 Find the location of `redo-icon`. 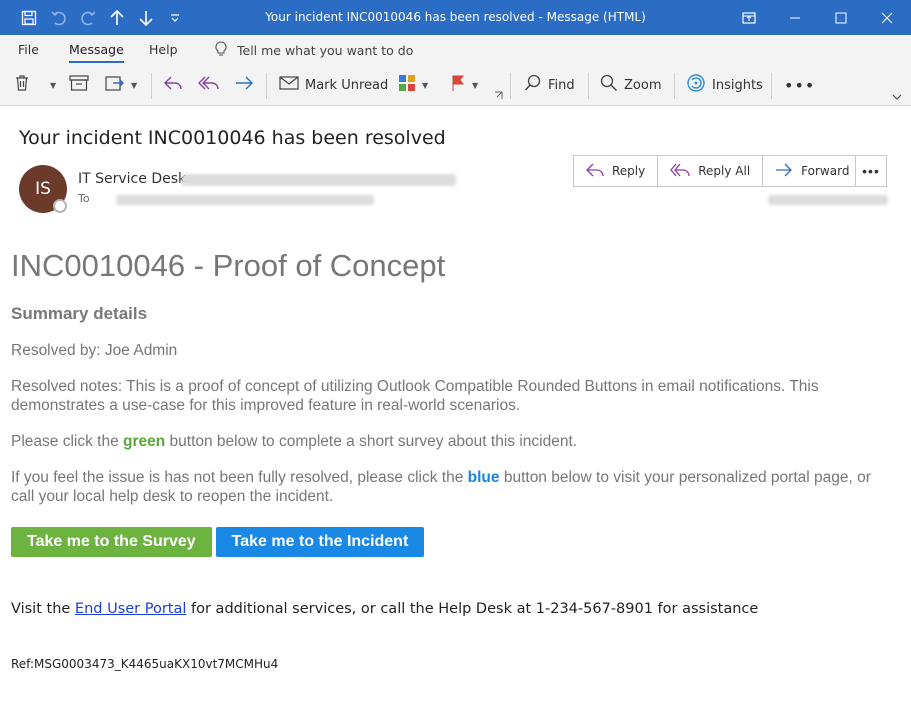

redo-icon is located at coordinates (88, 17).